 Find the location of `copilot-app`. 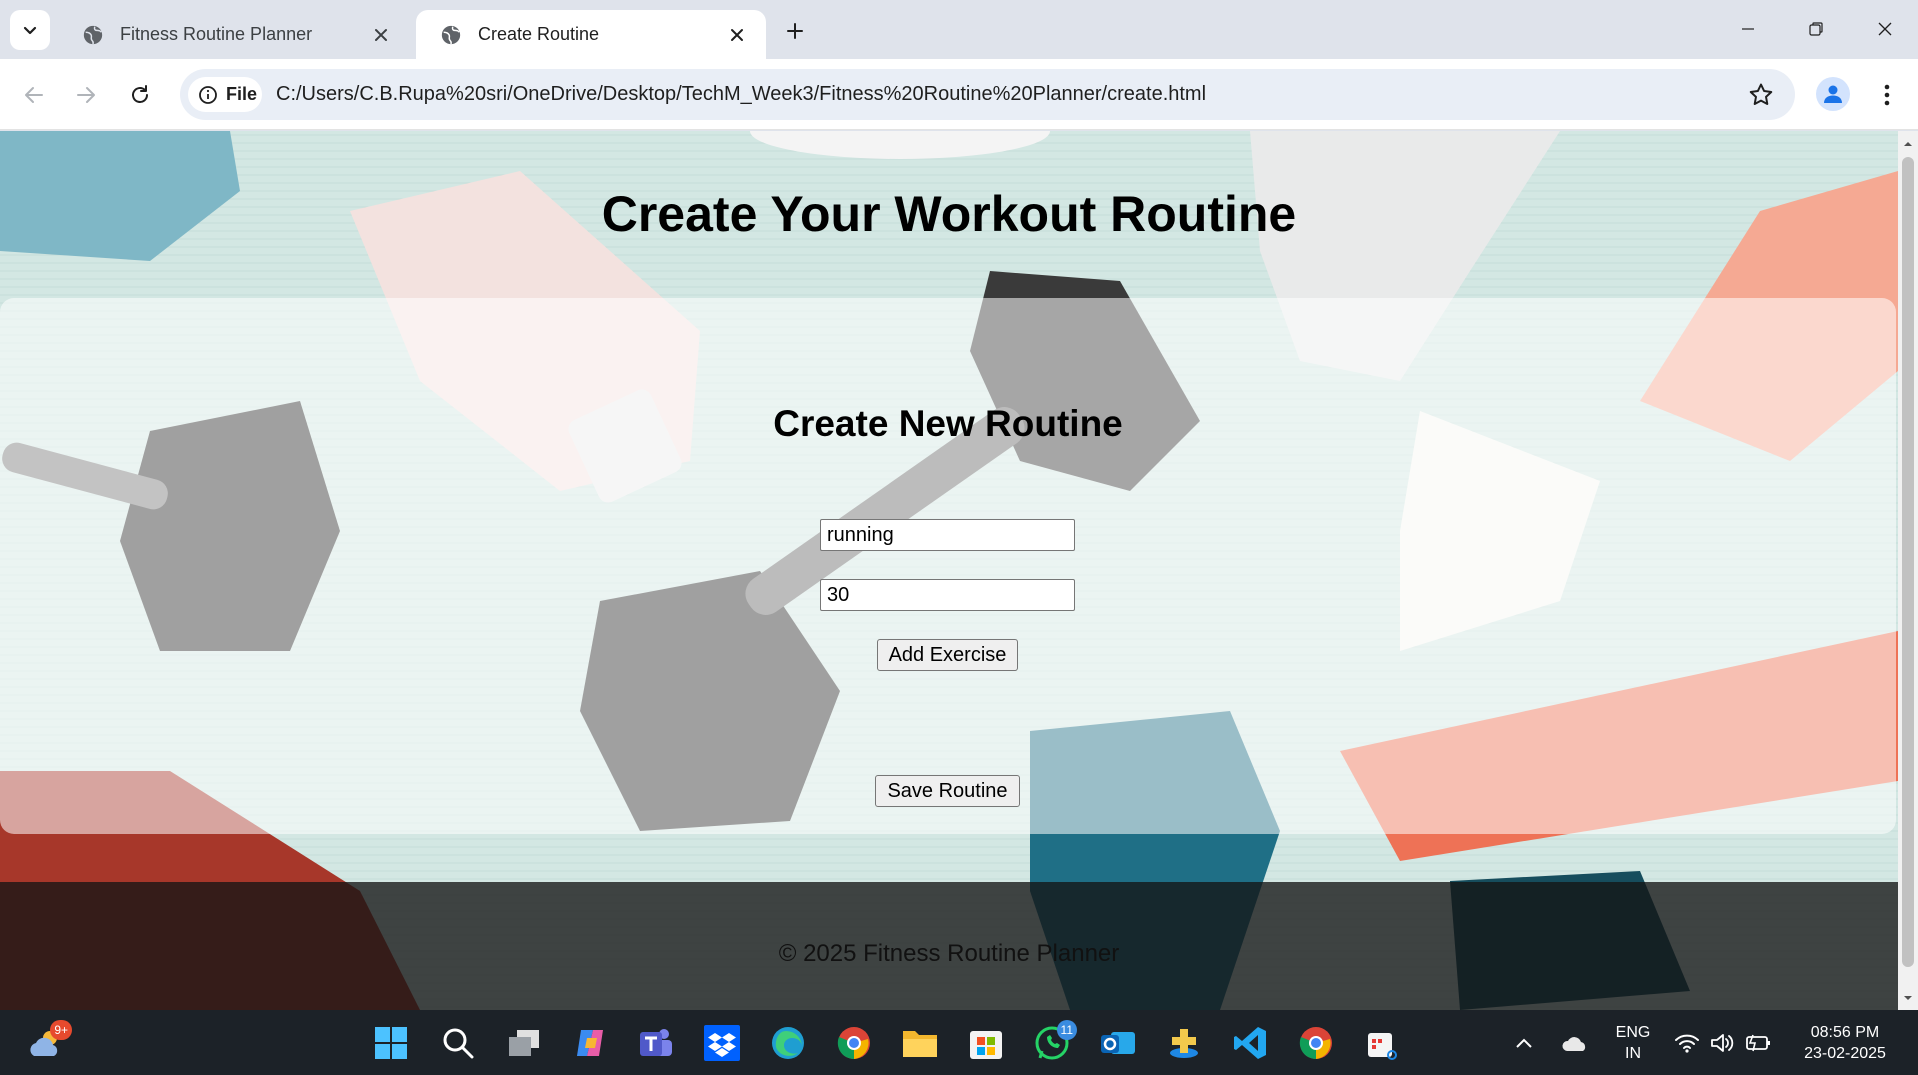

copilot-app is located at coordinates (590, 1043).